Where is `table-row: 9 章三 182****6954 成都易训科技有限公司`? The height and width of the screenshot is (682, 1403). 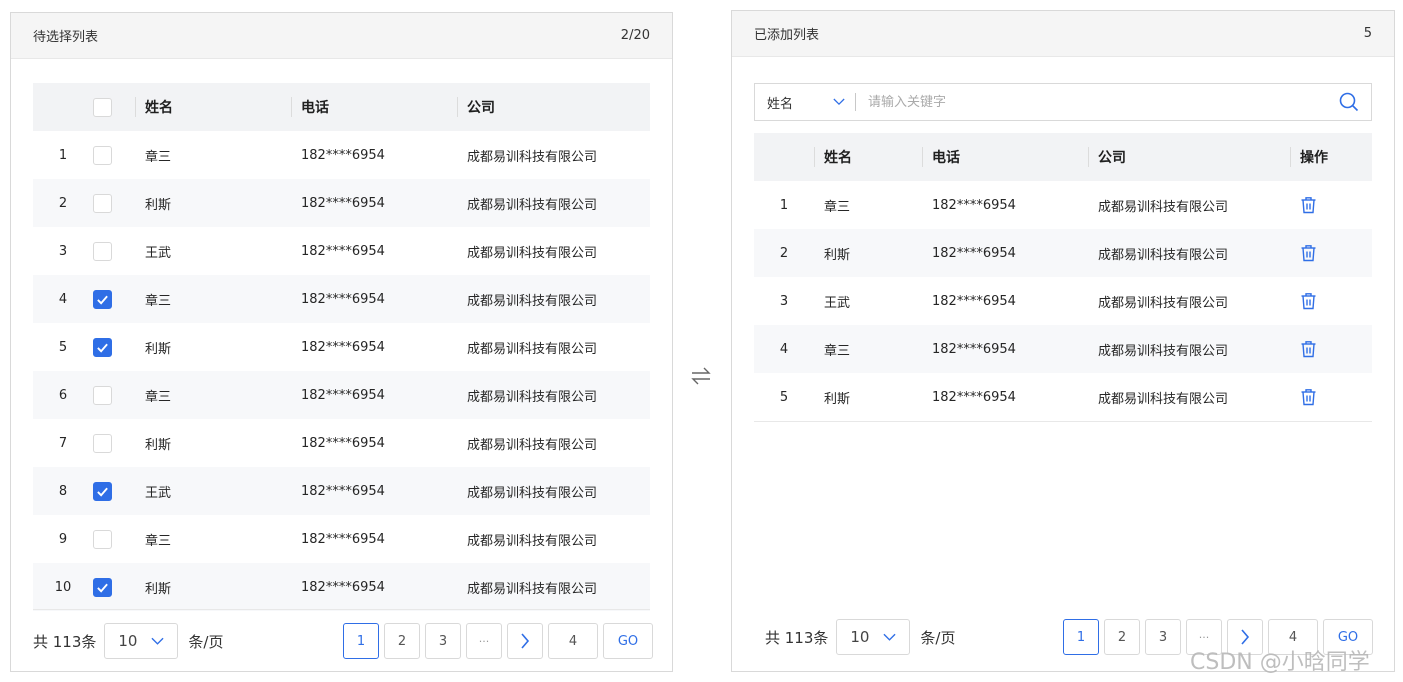 table-row: 9 章三 182****6954 成都易训科技有限公司 is located at coordinates (341, 539).